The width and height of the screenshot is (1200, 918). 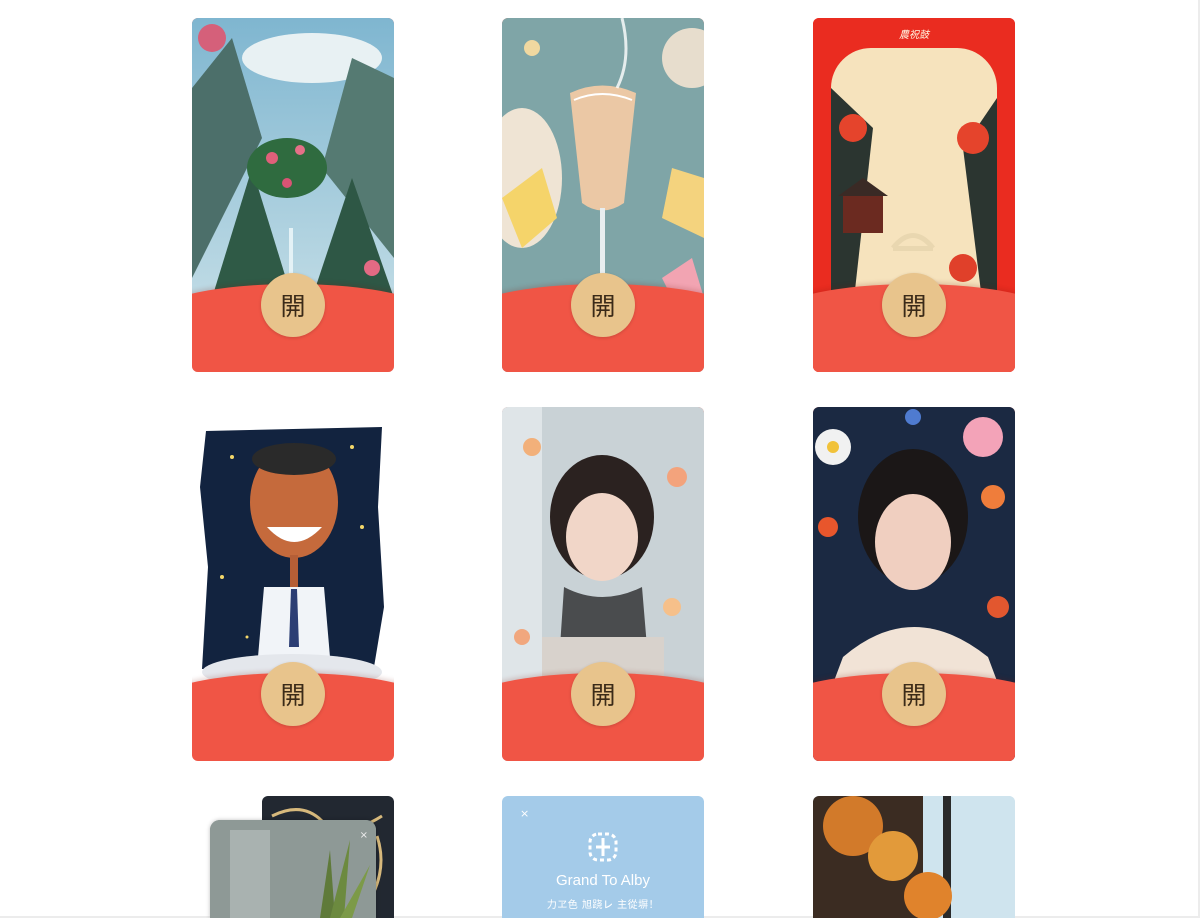 I want to click on red-envelope-card-caricature: 開, so click(x=293, y=584).